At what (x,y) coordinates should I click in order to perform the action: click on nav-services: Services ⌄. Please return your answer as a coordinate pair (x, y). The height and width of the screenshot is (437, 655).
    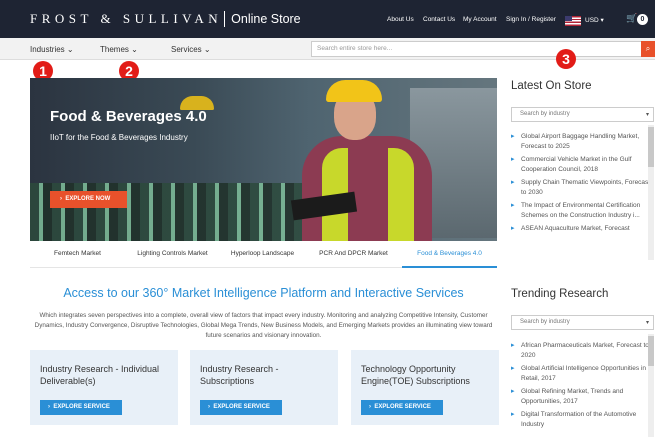
    Looking at the image, I should click on (191, 49).